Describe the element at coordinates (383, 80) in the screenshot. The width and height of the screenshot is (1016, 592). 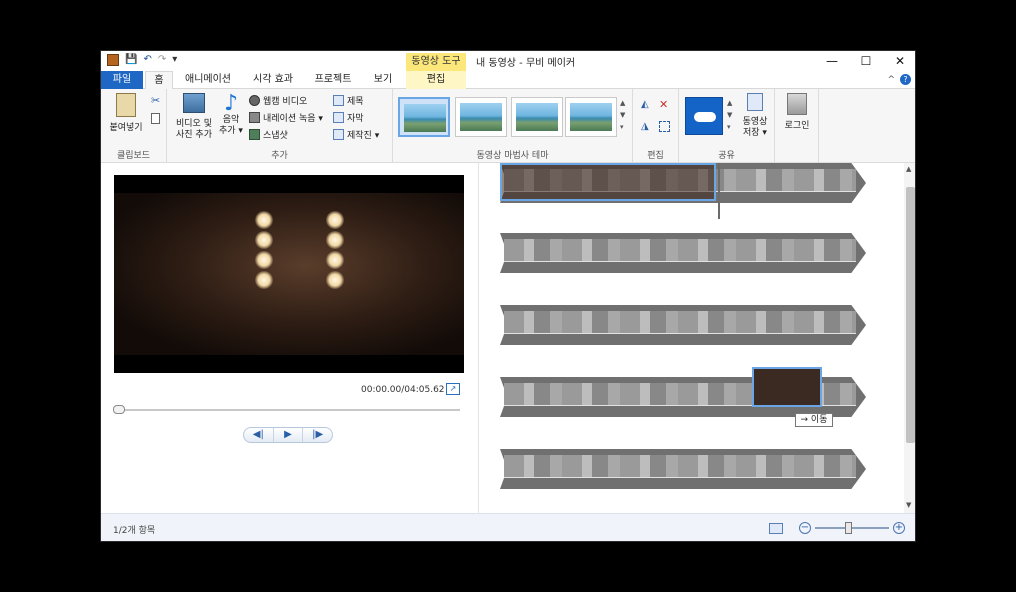
I see `tab-view: 보기` at that location.